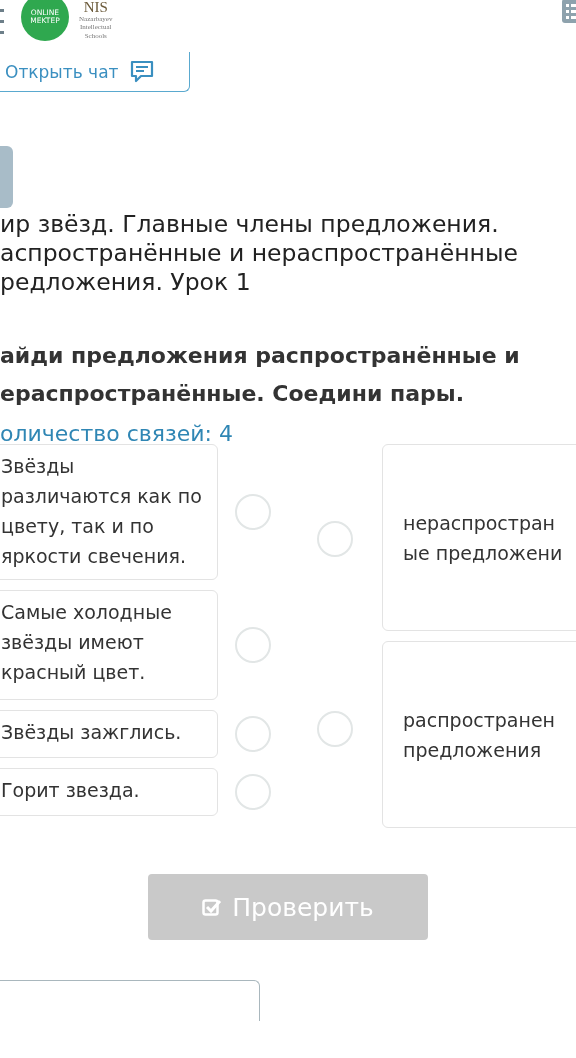 The height and width of the screenshot is (1058, 576). What do you see at coordinates (109, 734) in the screenshot?
I see `sentence-card: Звёзды зажглись.` at bounding box center [109, 734].